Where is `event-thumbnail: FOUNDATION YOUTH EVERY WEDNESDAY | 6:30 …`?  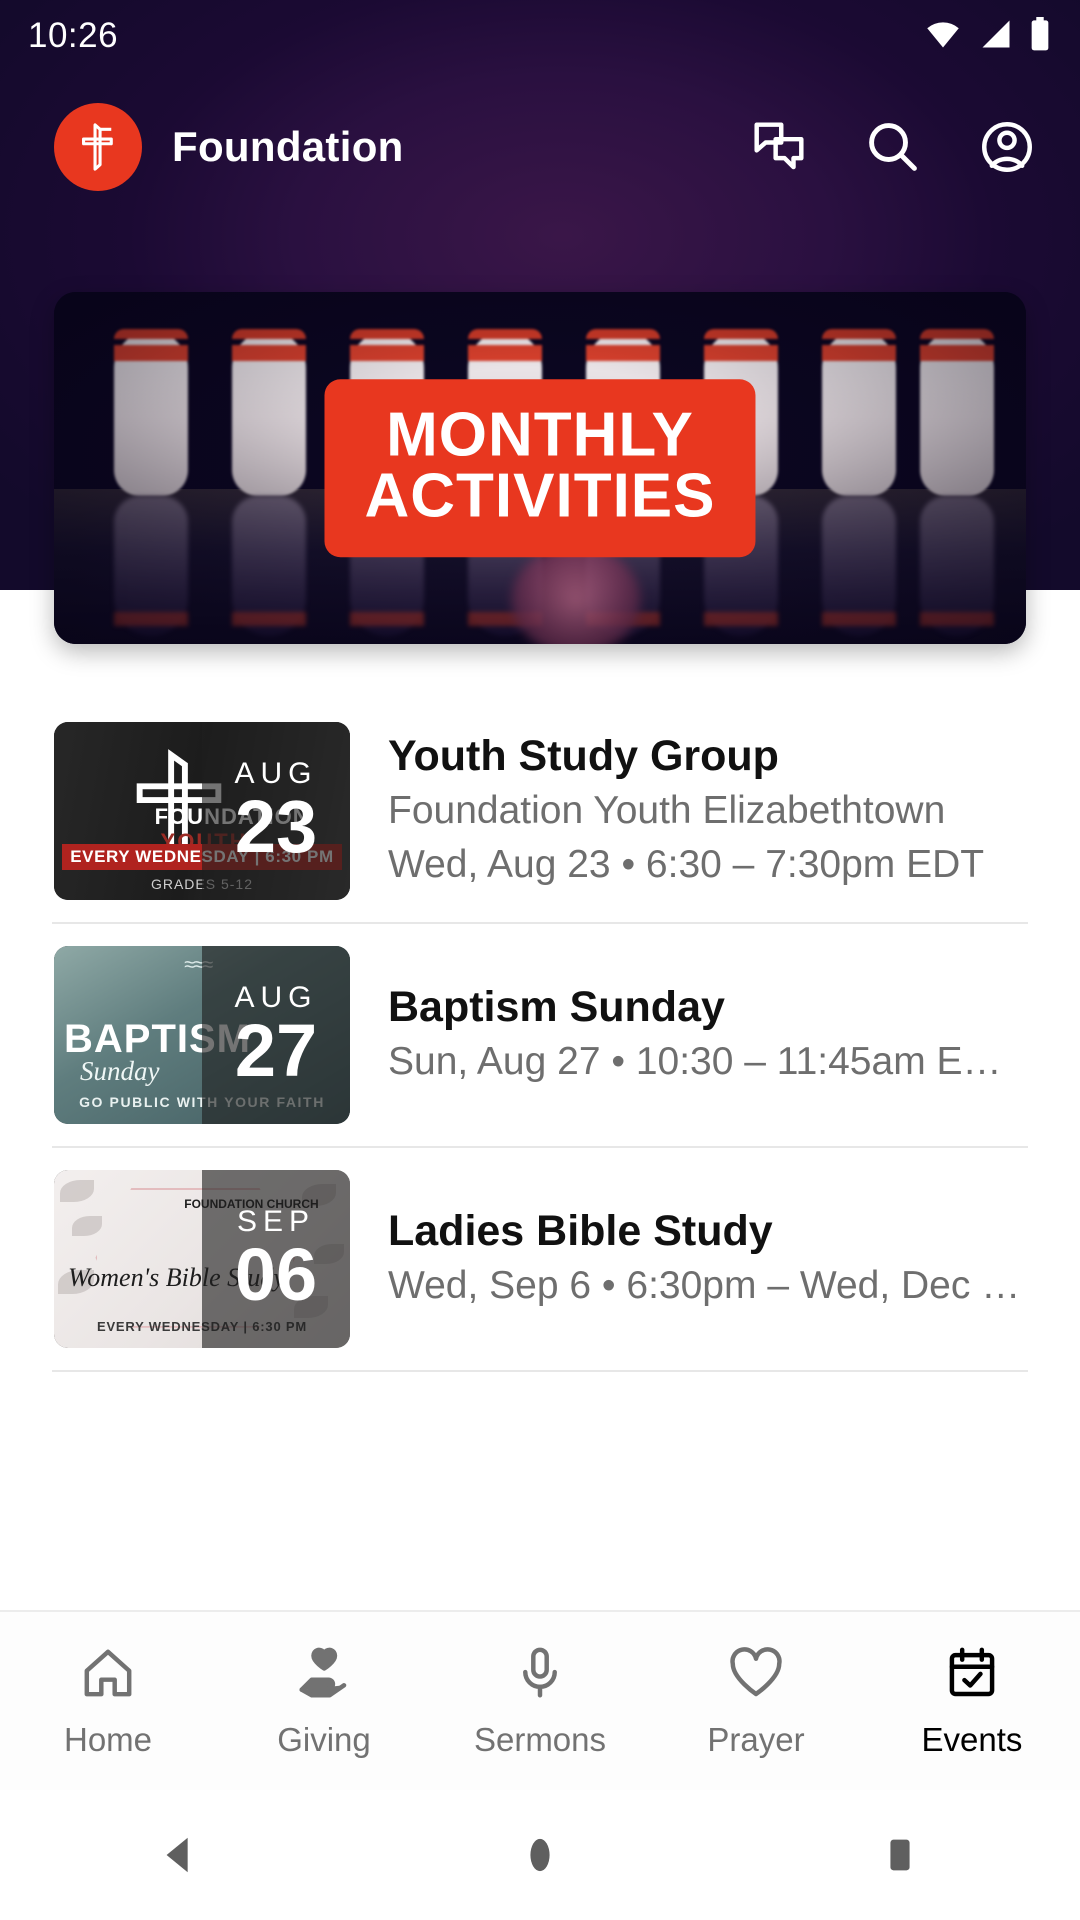
event-thumbnail: FOUNDATION YOUTH EVERY WEDNESDAY | 6:30 … is located at coordinates (202, 811).